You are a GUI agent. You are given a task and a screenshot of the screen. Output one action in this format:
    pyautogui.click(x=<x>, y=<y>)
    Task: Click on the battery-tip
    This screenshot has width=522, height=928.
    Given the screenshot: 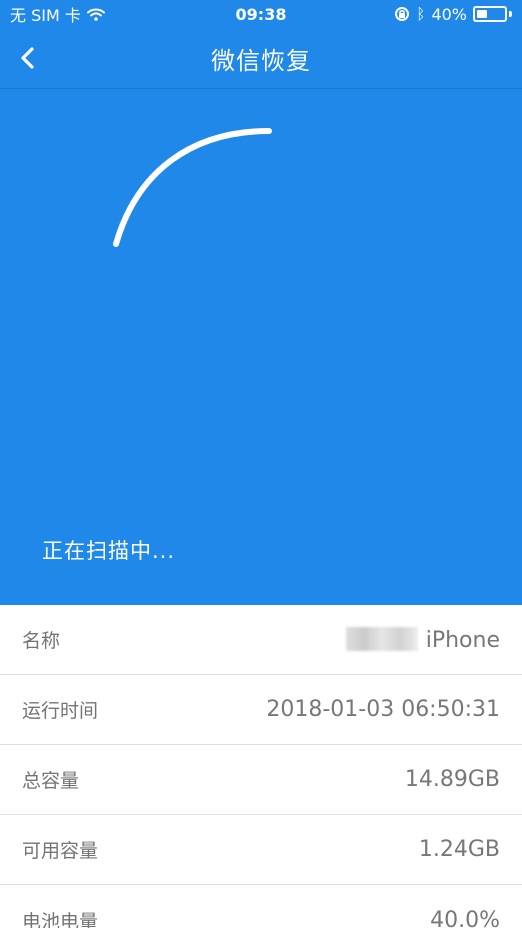 What is the action you would take?
    pyautogui.click(x=510, y=14)
    